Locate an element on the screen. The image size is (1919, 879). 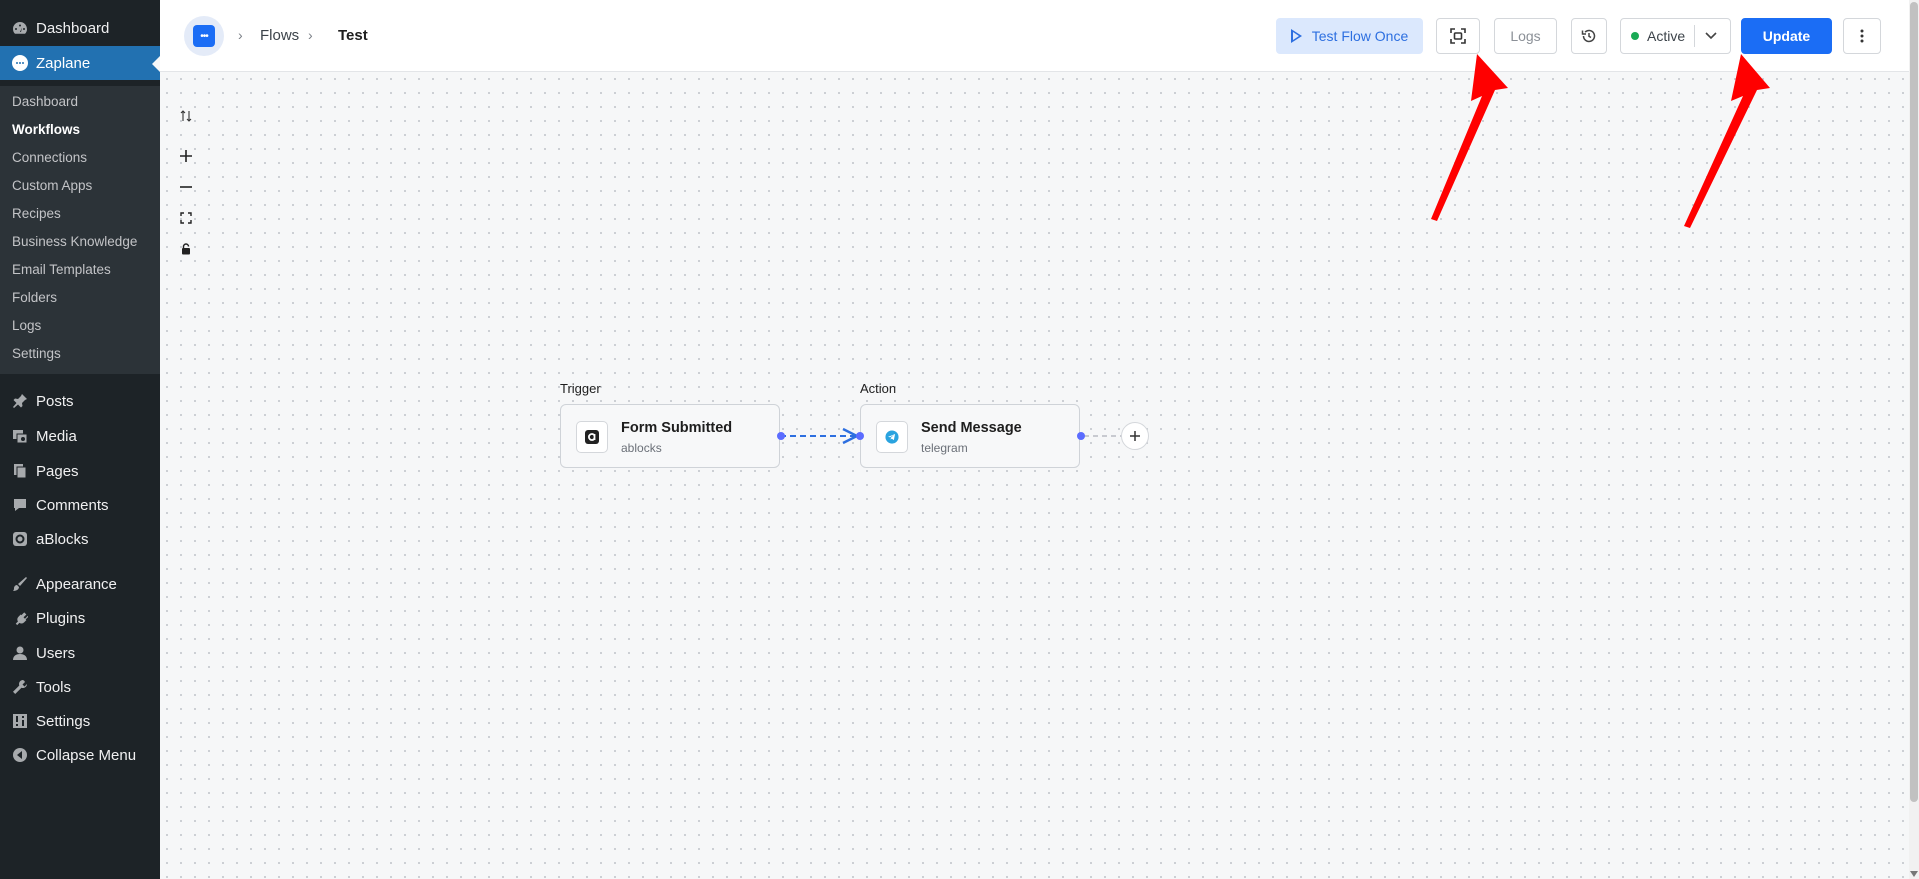
collapse-menu-button: Collapse Menu is located at coordinates (80, 755).